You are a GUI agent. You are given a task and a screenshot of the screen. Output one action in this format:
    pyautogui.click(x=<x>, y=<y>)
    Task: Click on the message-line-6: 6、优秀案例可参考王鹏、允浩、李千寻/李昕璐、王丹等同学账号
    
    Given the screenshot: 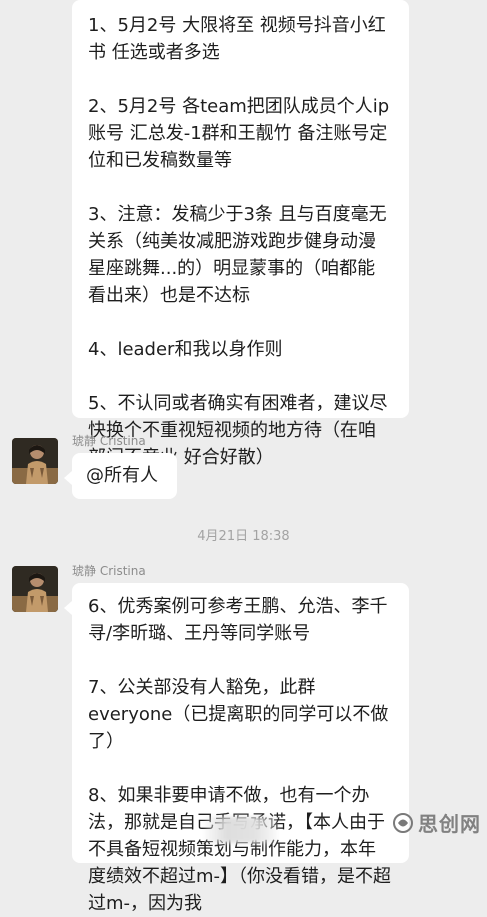 What is the action you would take?
    pyautogui.click(x=238, y=620)
    